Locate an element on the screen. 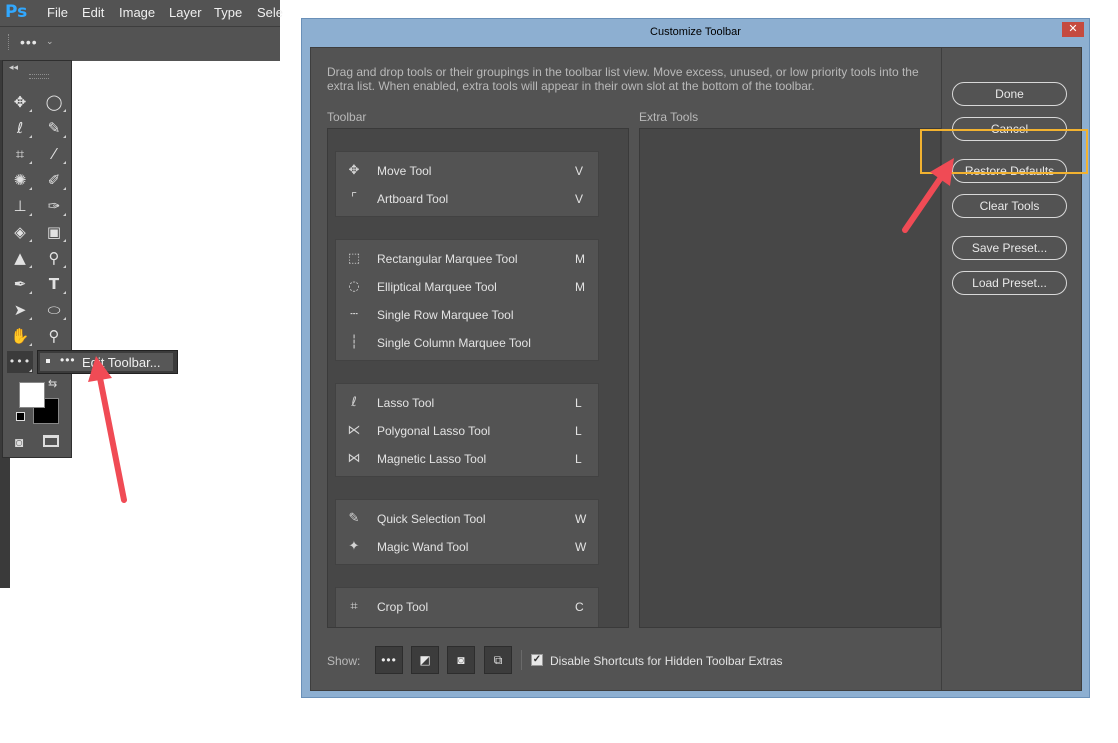 This screenshot has height=743, width=1118. magic-wand-icon: ✦ is located at coordinates (354, 546).